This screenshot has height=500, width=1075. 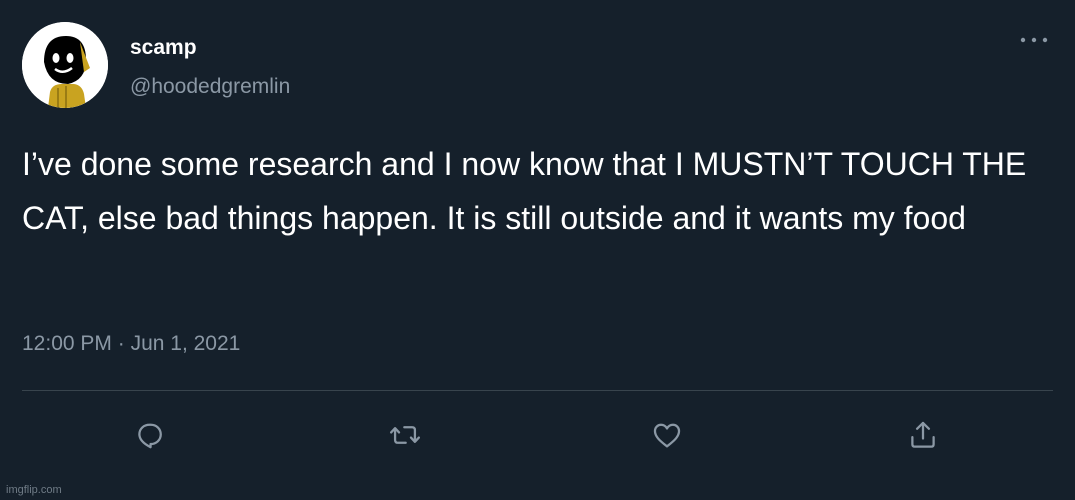 I want to click on like-button, so click(x=667, y=435).